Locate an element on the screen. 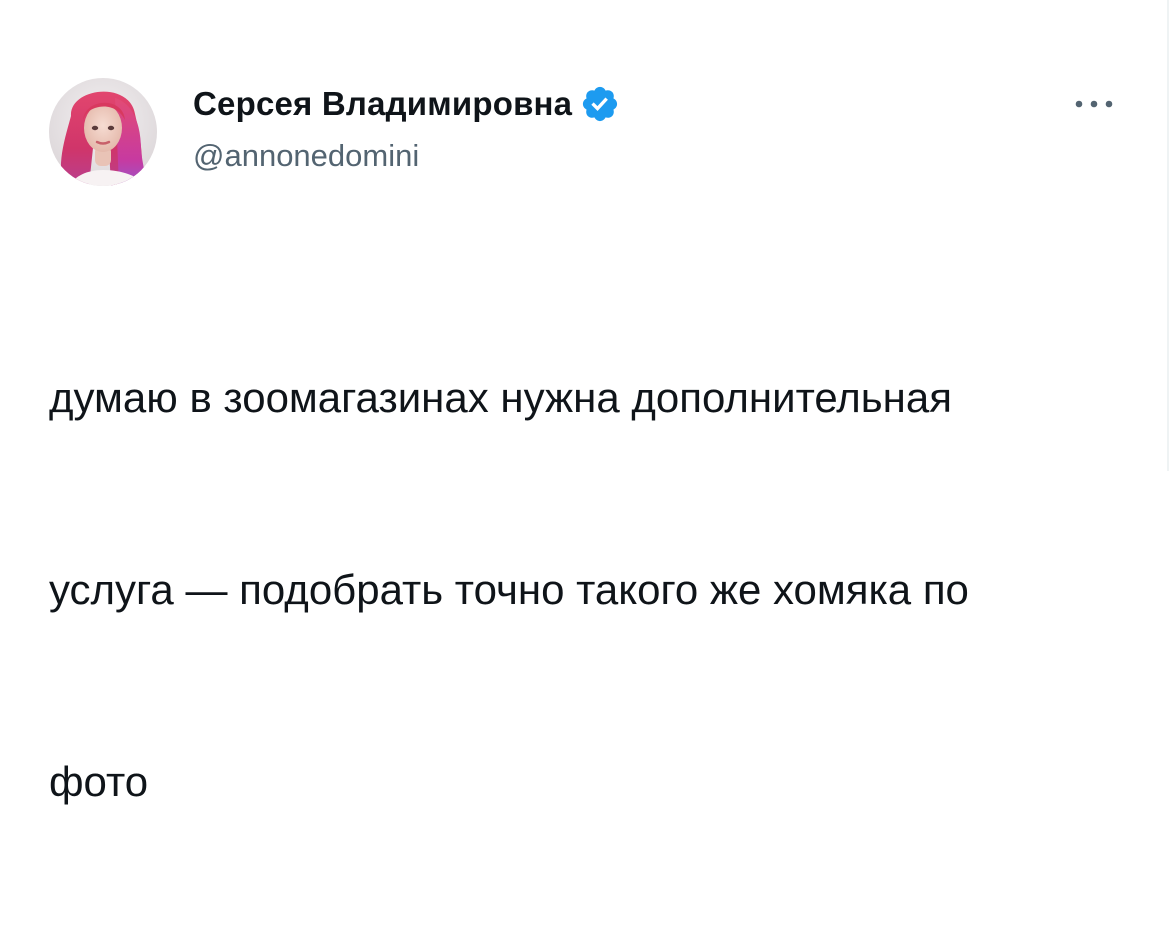 The height and width of the screenshot is (942, 1169). more-options-button is located at coordinates (1094, 104).